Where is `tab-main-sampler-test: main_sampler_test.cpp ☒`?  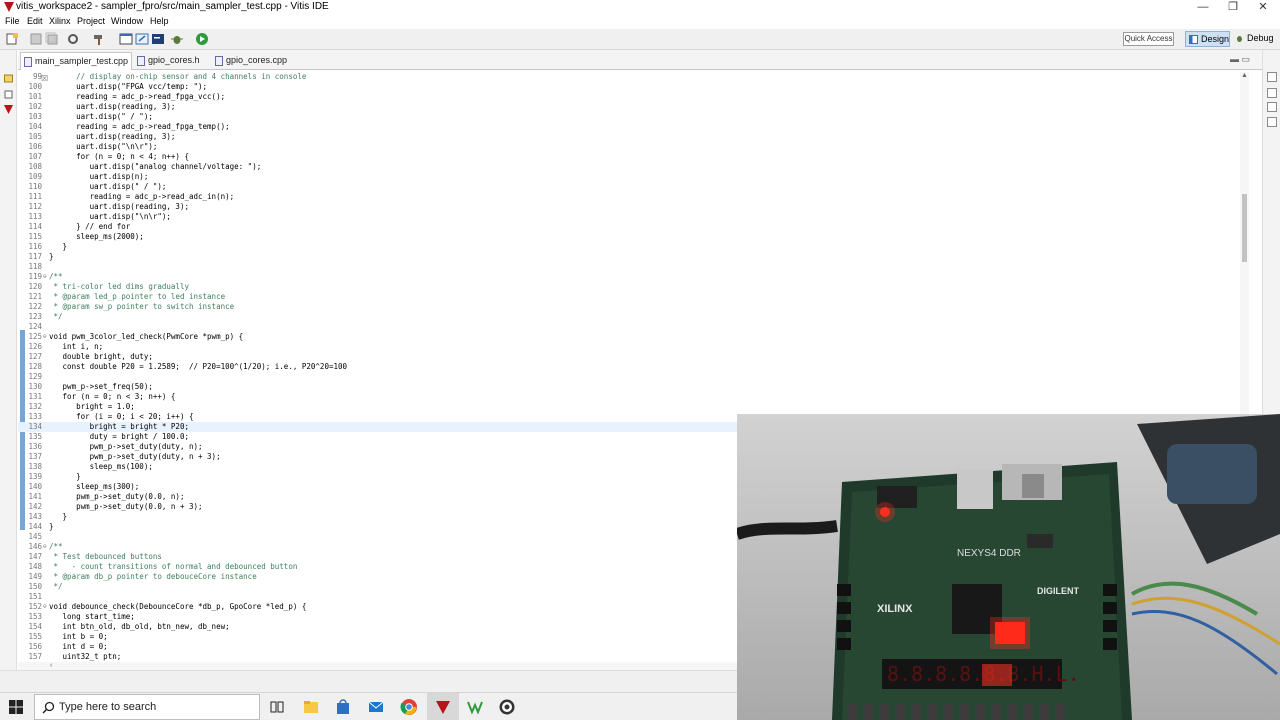
tab-main-sampler-test: main_sampler_test.cpp ☒ is located at coordinates (76, 67).